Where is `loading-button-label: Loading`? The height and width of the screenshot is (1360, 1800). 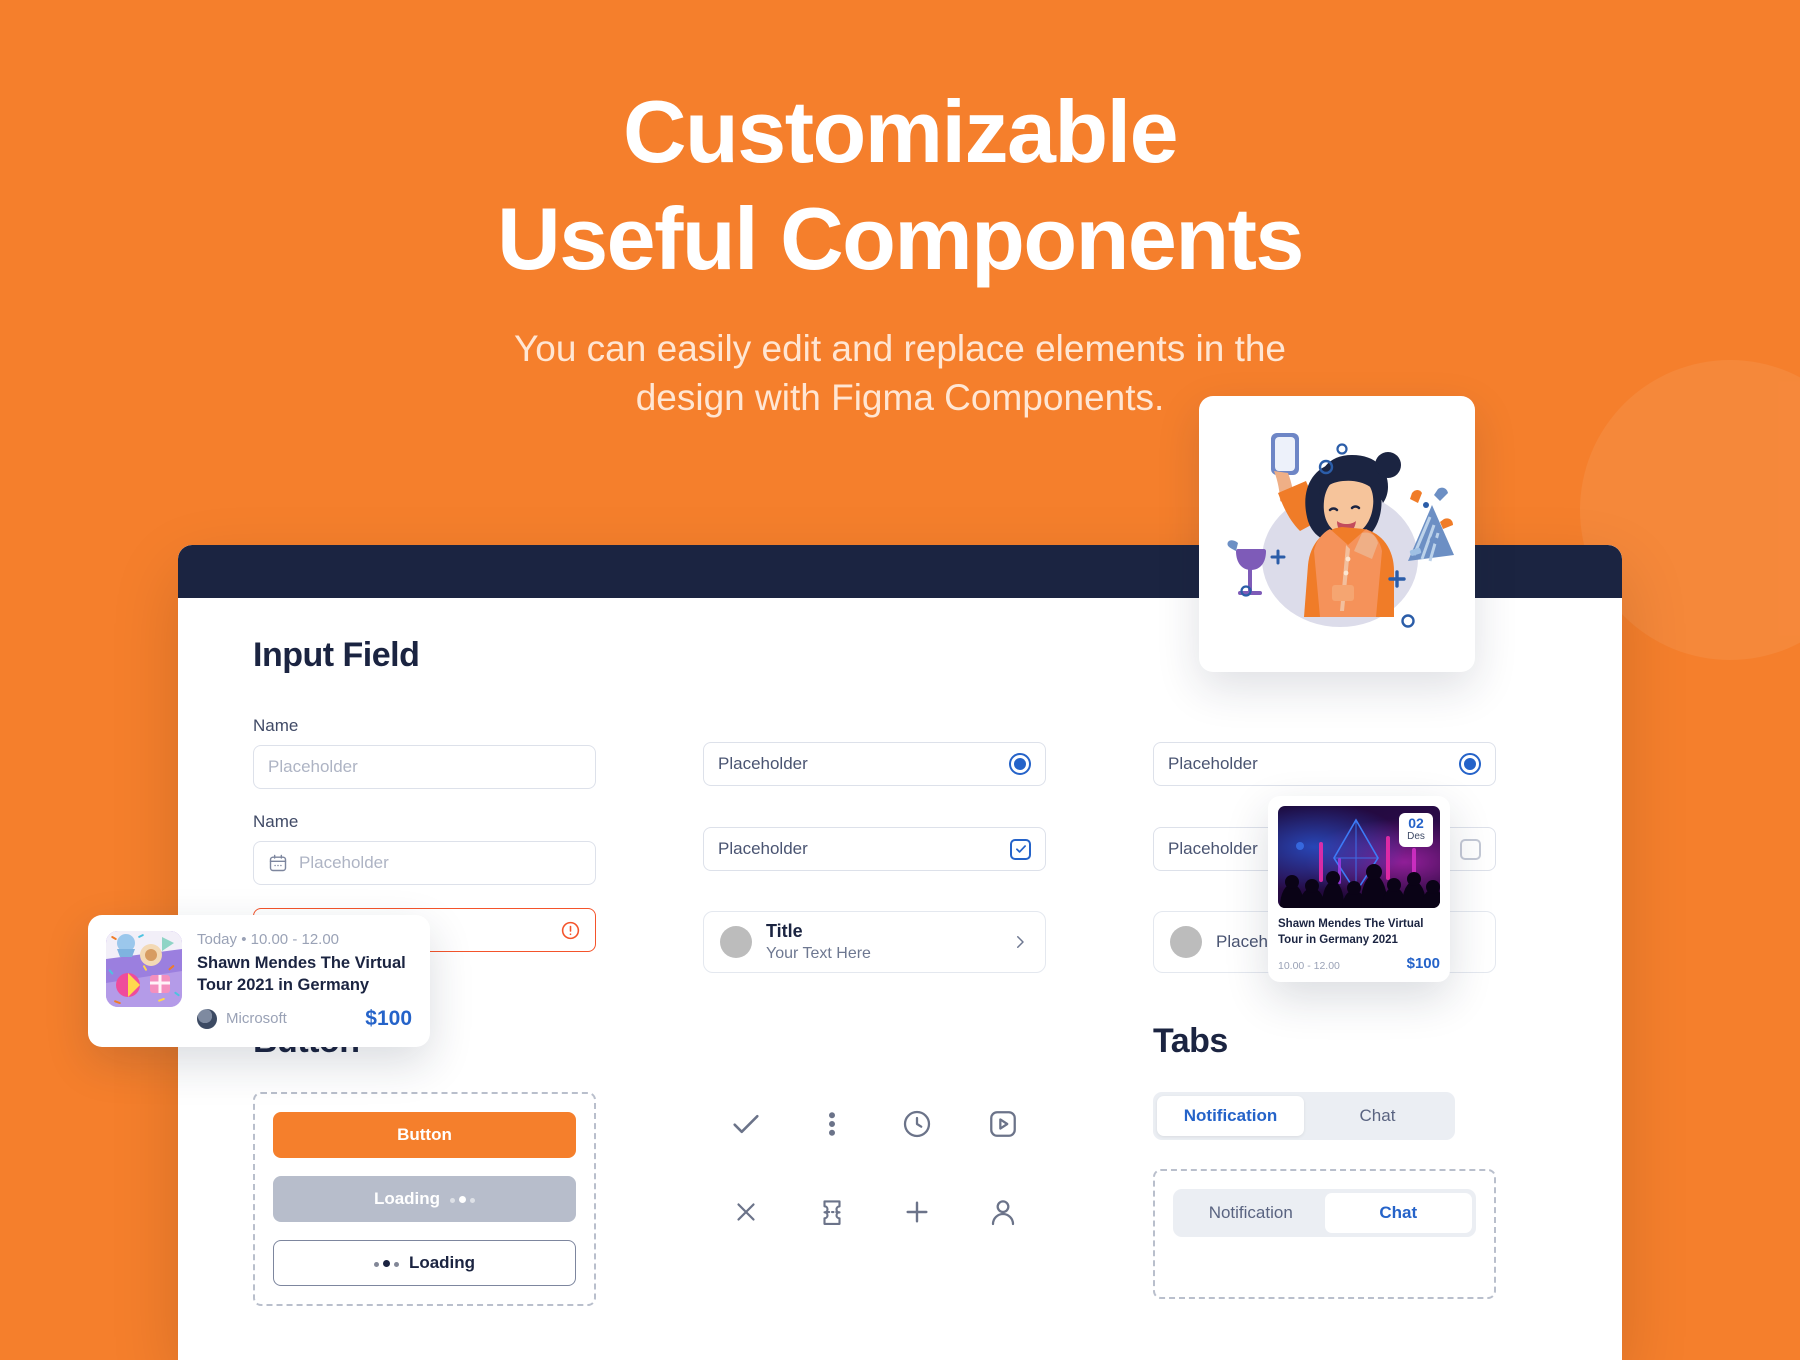 loading-button-label: Loading is located at coordinates (407, 1198).